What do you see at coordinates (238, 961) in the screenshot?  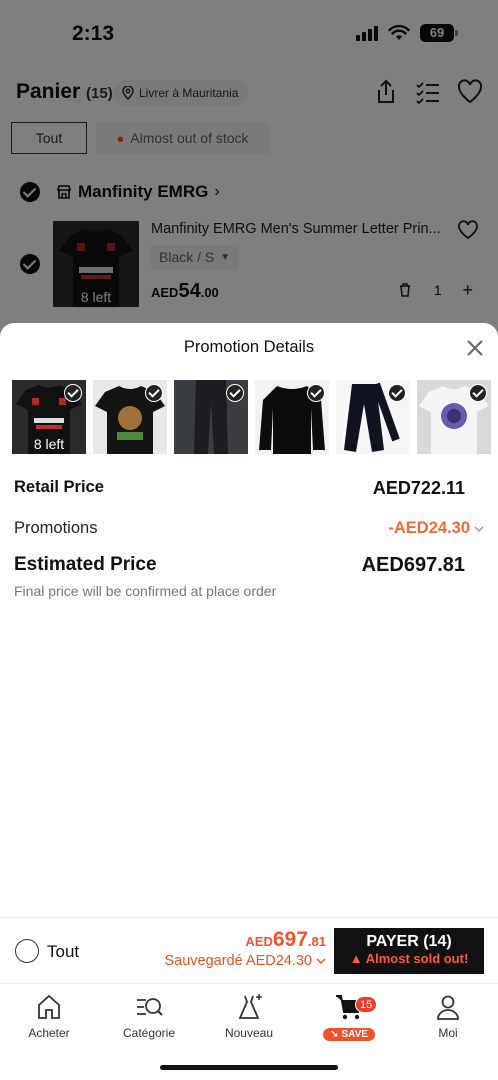 I see `saved-amount-text: Sauvegardé AED24.30` at bounding box center [238, 961].